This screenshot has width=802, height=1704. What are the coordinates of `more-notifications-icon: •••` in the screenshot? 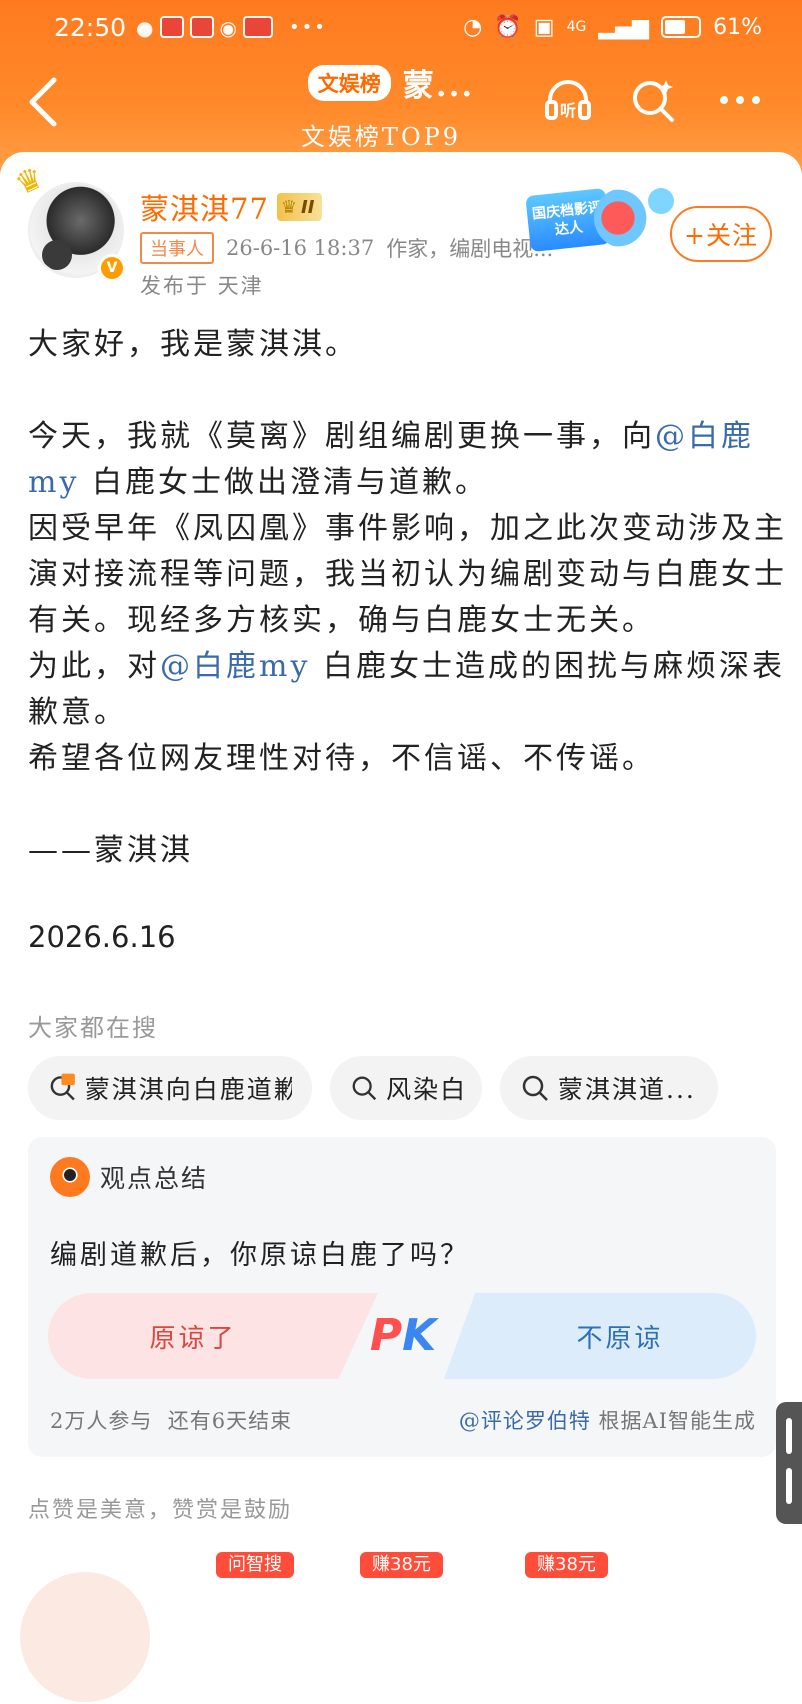 It's located at (307, 27).